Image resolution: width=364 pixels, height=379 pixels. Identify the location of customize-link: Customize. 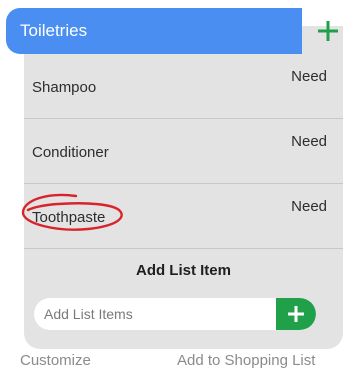
(55, 360).